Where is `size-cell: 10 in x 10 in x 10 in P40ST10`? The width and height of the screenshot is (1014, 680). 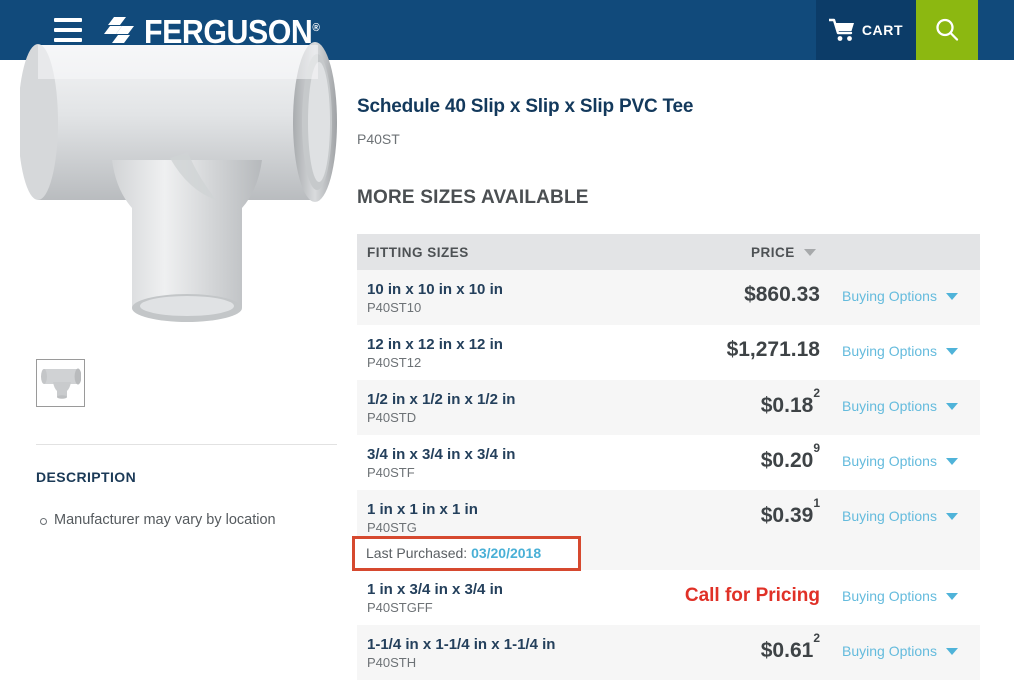
size-cell: 10 in x 10 in x 10 in P40ST10 is located at coordinates (435, 298).